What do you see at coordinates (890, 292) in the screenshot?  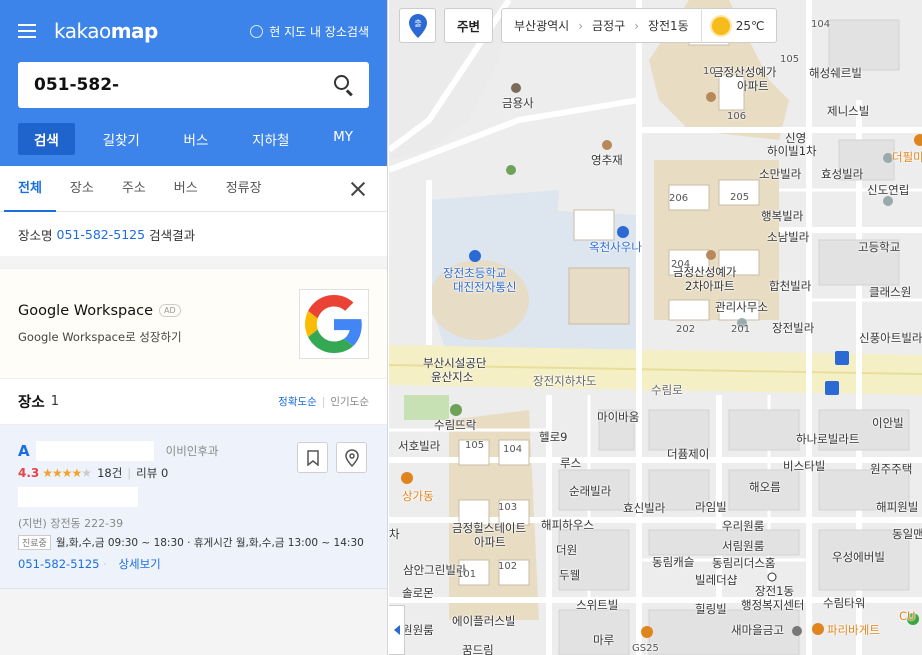 I see `map-label: 클래스원` at bounding box center [890, 292].